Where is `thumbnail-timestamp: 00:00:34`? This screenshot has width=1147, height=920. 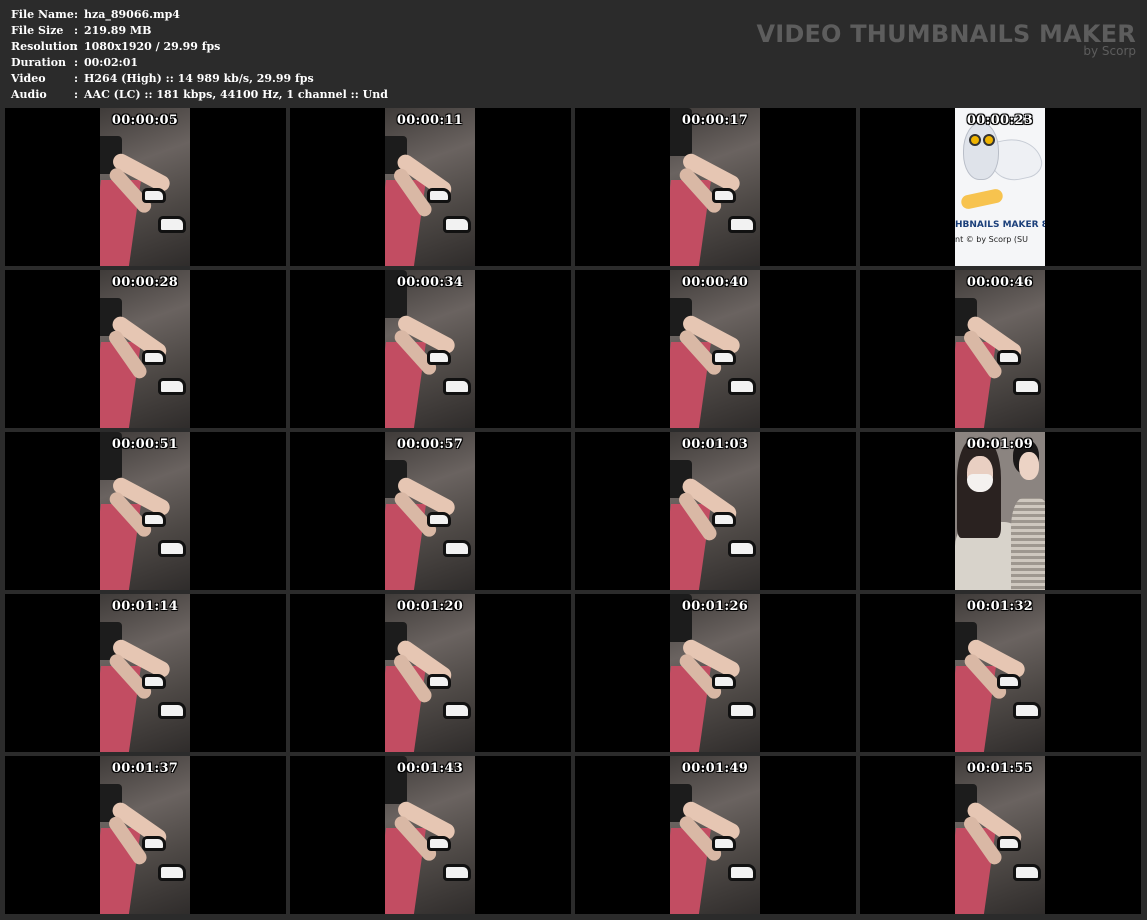 thumbnail-timestamp: 00:00:34 is located at coordinates (430, 282).